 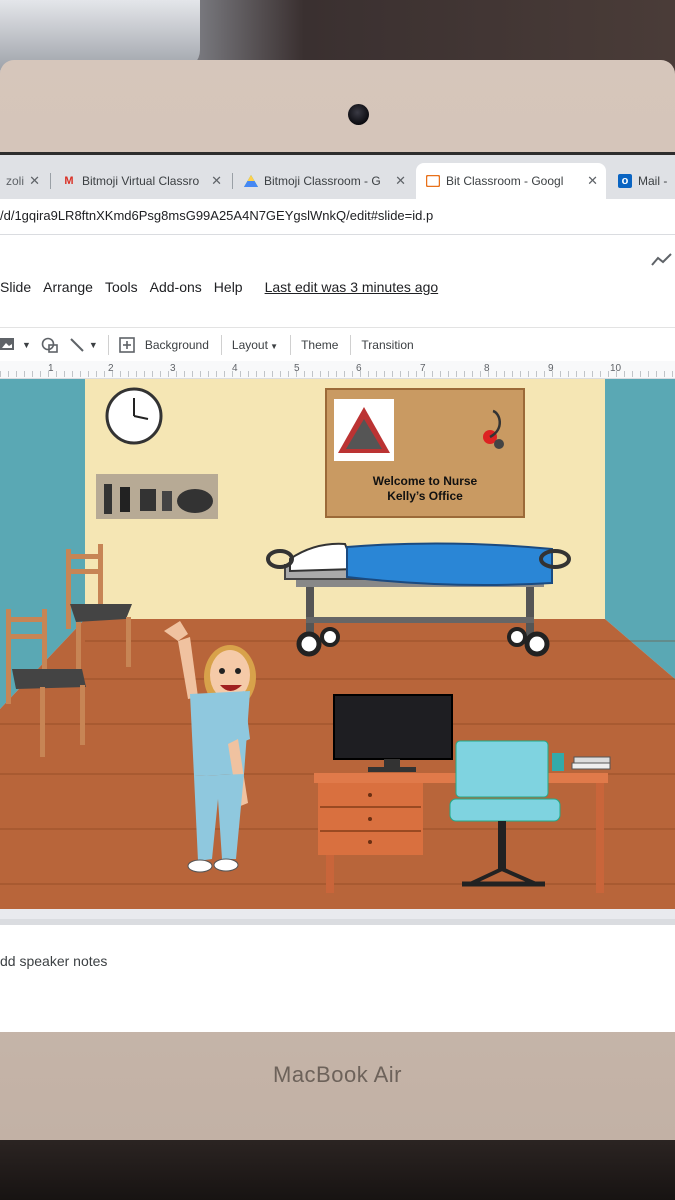 What do you see at coordinates (337, 370) in the screenshot?
I see `ruler: 1 2 3 4 5 6 7 8 9 10` at bounding box center [337, 370].